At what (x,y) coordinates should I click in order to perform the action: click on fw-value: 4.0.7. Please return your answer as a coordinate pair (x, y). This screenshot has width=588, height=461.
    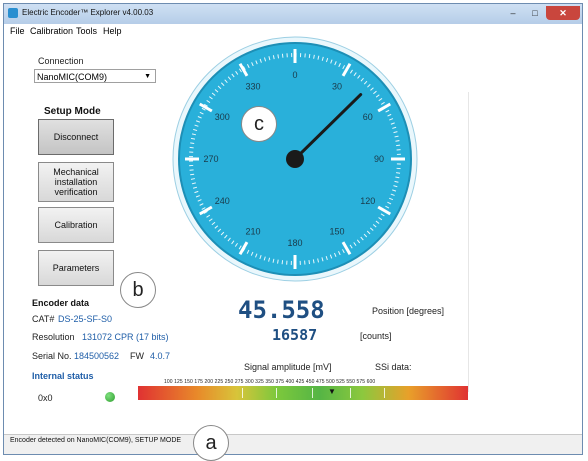
    Looking at the image, I should click on (160, 356).